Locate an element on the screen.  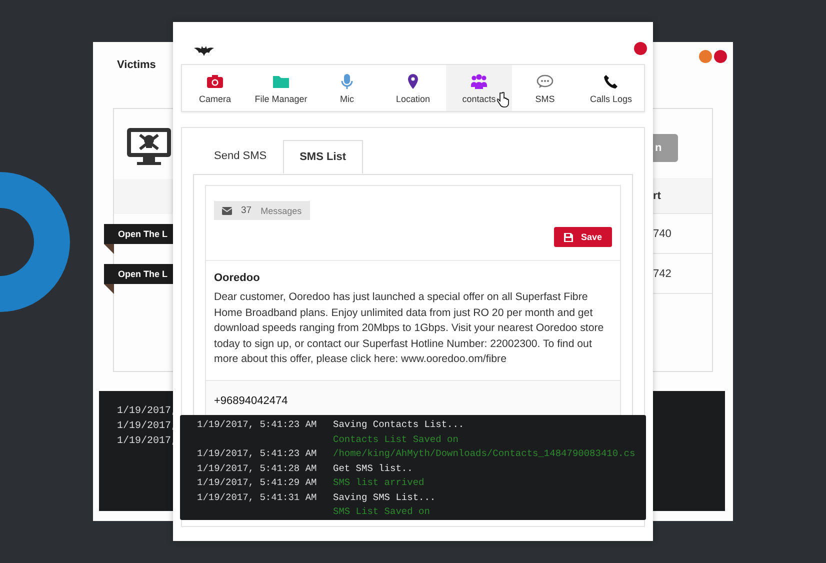
save-button: Save is located at coordinates (583, 237).